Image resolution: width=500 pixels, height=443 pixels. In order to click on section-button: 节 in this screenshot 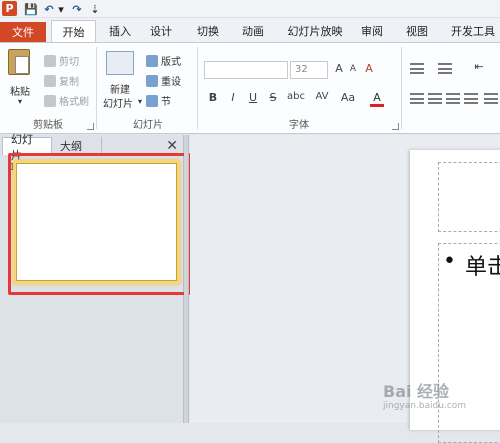, I will do `click(158, 100)`.